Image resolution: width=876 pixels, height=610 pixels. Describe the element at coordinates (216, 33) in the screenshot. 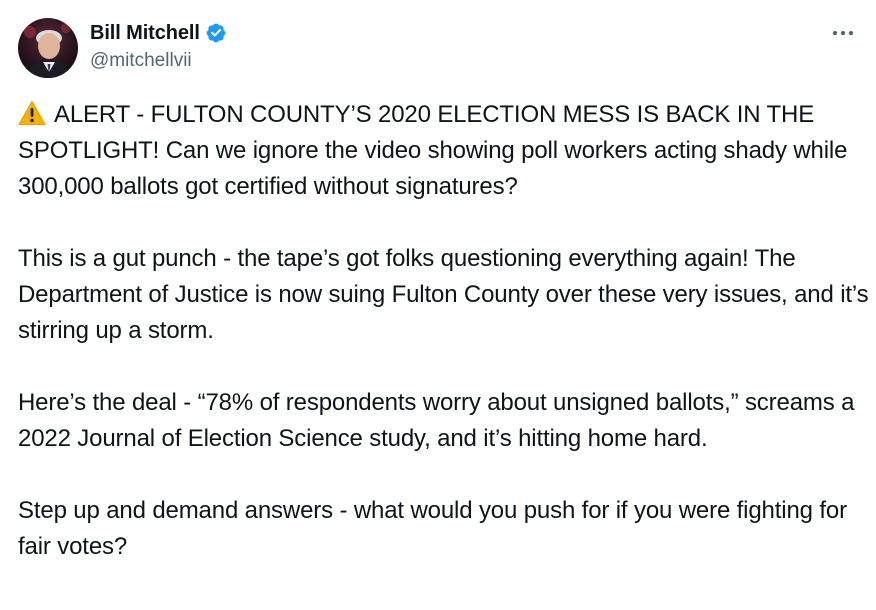

I see `verified-badge-icon` at that location.